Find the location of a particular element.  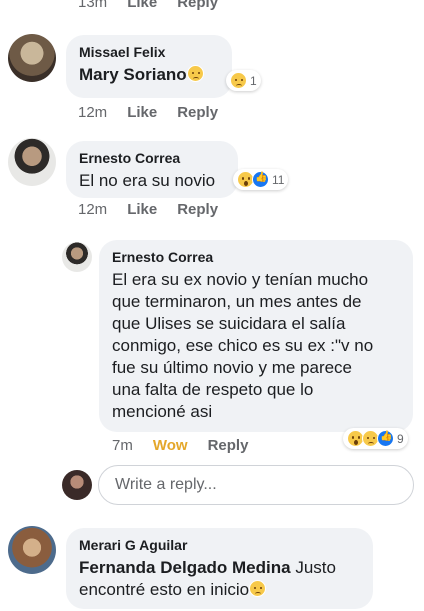

reaction-summary: 1 is located at coordinates (243, 80).